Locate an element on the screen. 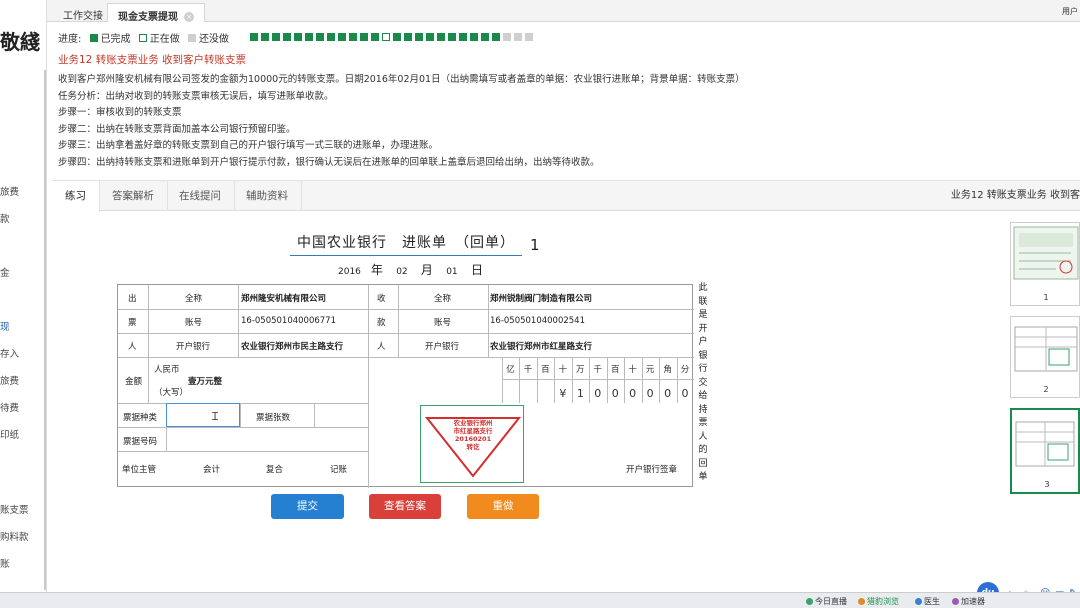 Image resolution: width=1080 pixels, height=608 pixels. payer-bank-label: 开户银行 is located at coordinates (193, 347).